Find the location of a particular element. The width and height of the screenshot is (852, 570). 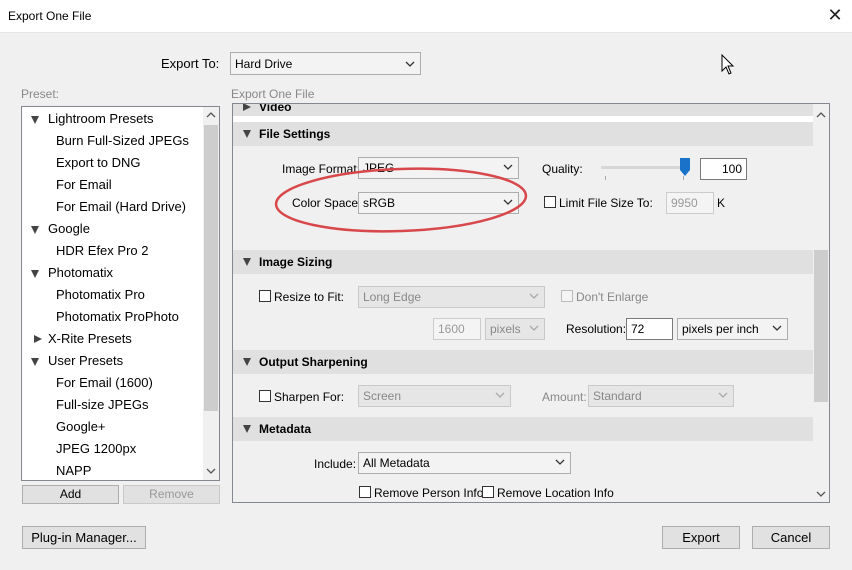

include-select: All Metadata is located at coordinates (464, 463).